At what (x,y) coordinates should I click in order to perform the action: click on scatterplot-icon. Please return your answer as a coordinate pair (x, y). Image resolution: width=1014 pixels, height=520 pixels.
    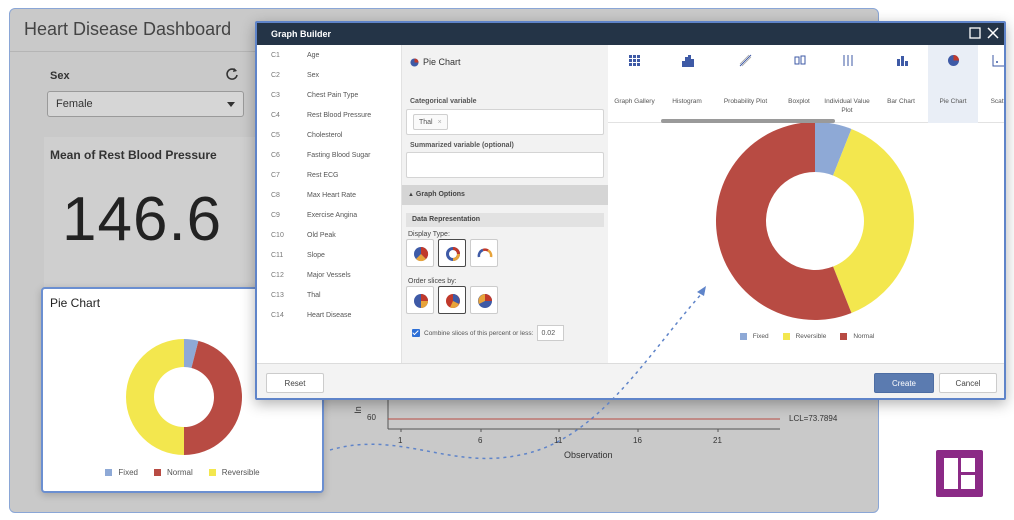
    Looking at the image, I should click on (998, 61).